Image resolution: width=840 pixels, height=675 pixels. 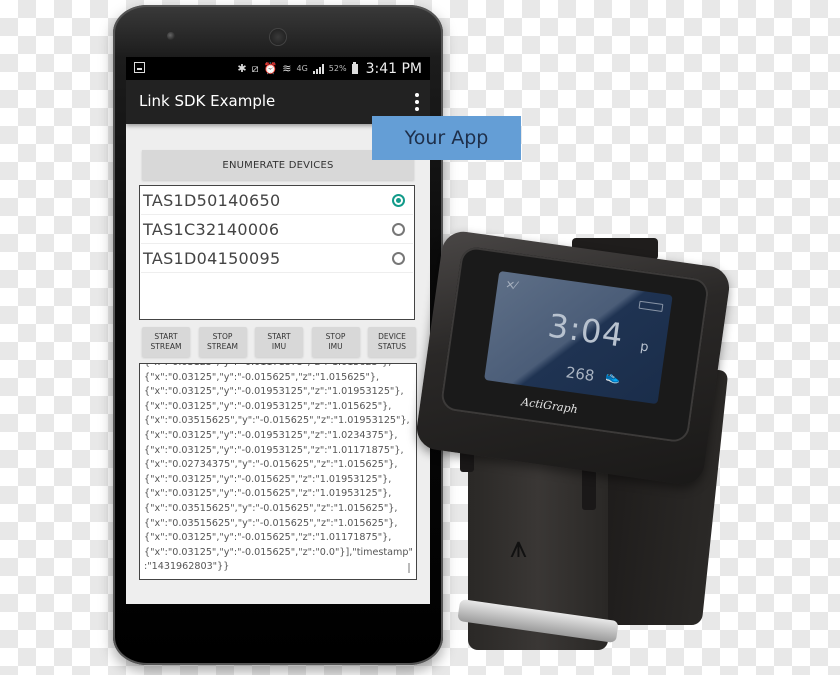 What do you see at coordinates (644, 347) in the screenshot?
I see `watch-ampm: p` at bounding box center [644, 347].